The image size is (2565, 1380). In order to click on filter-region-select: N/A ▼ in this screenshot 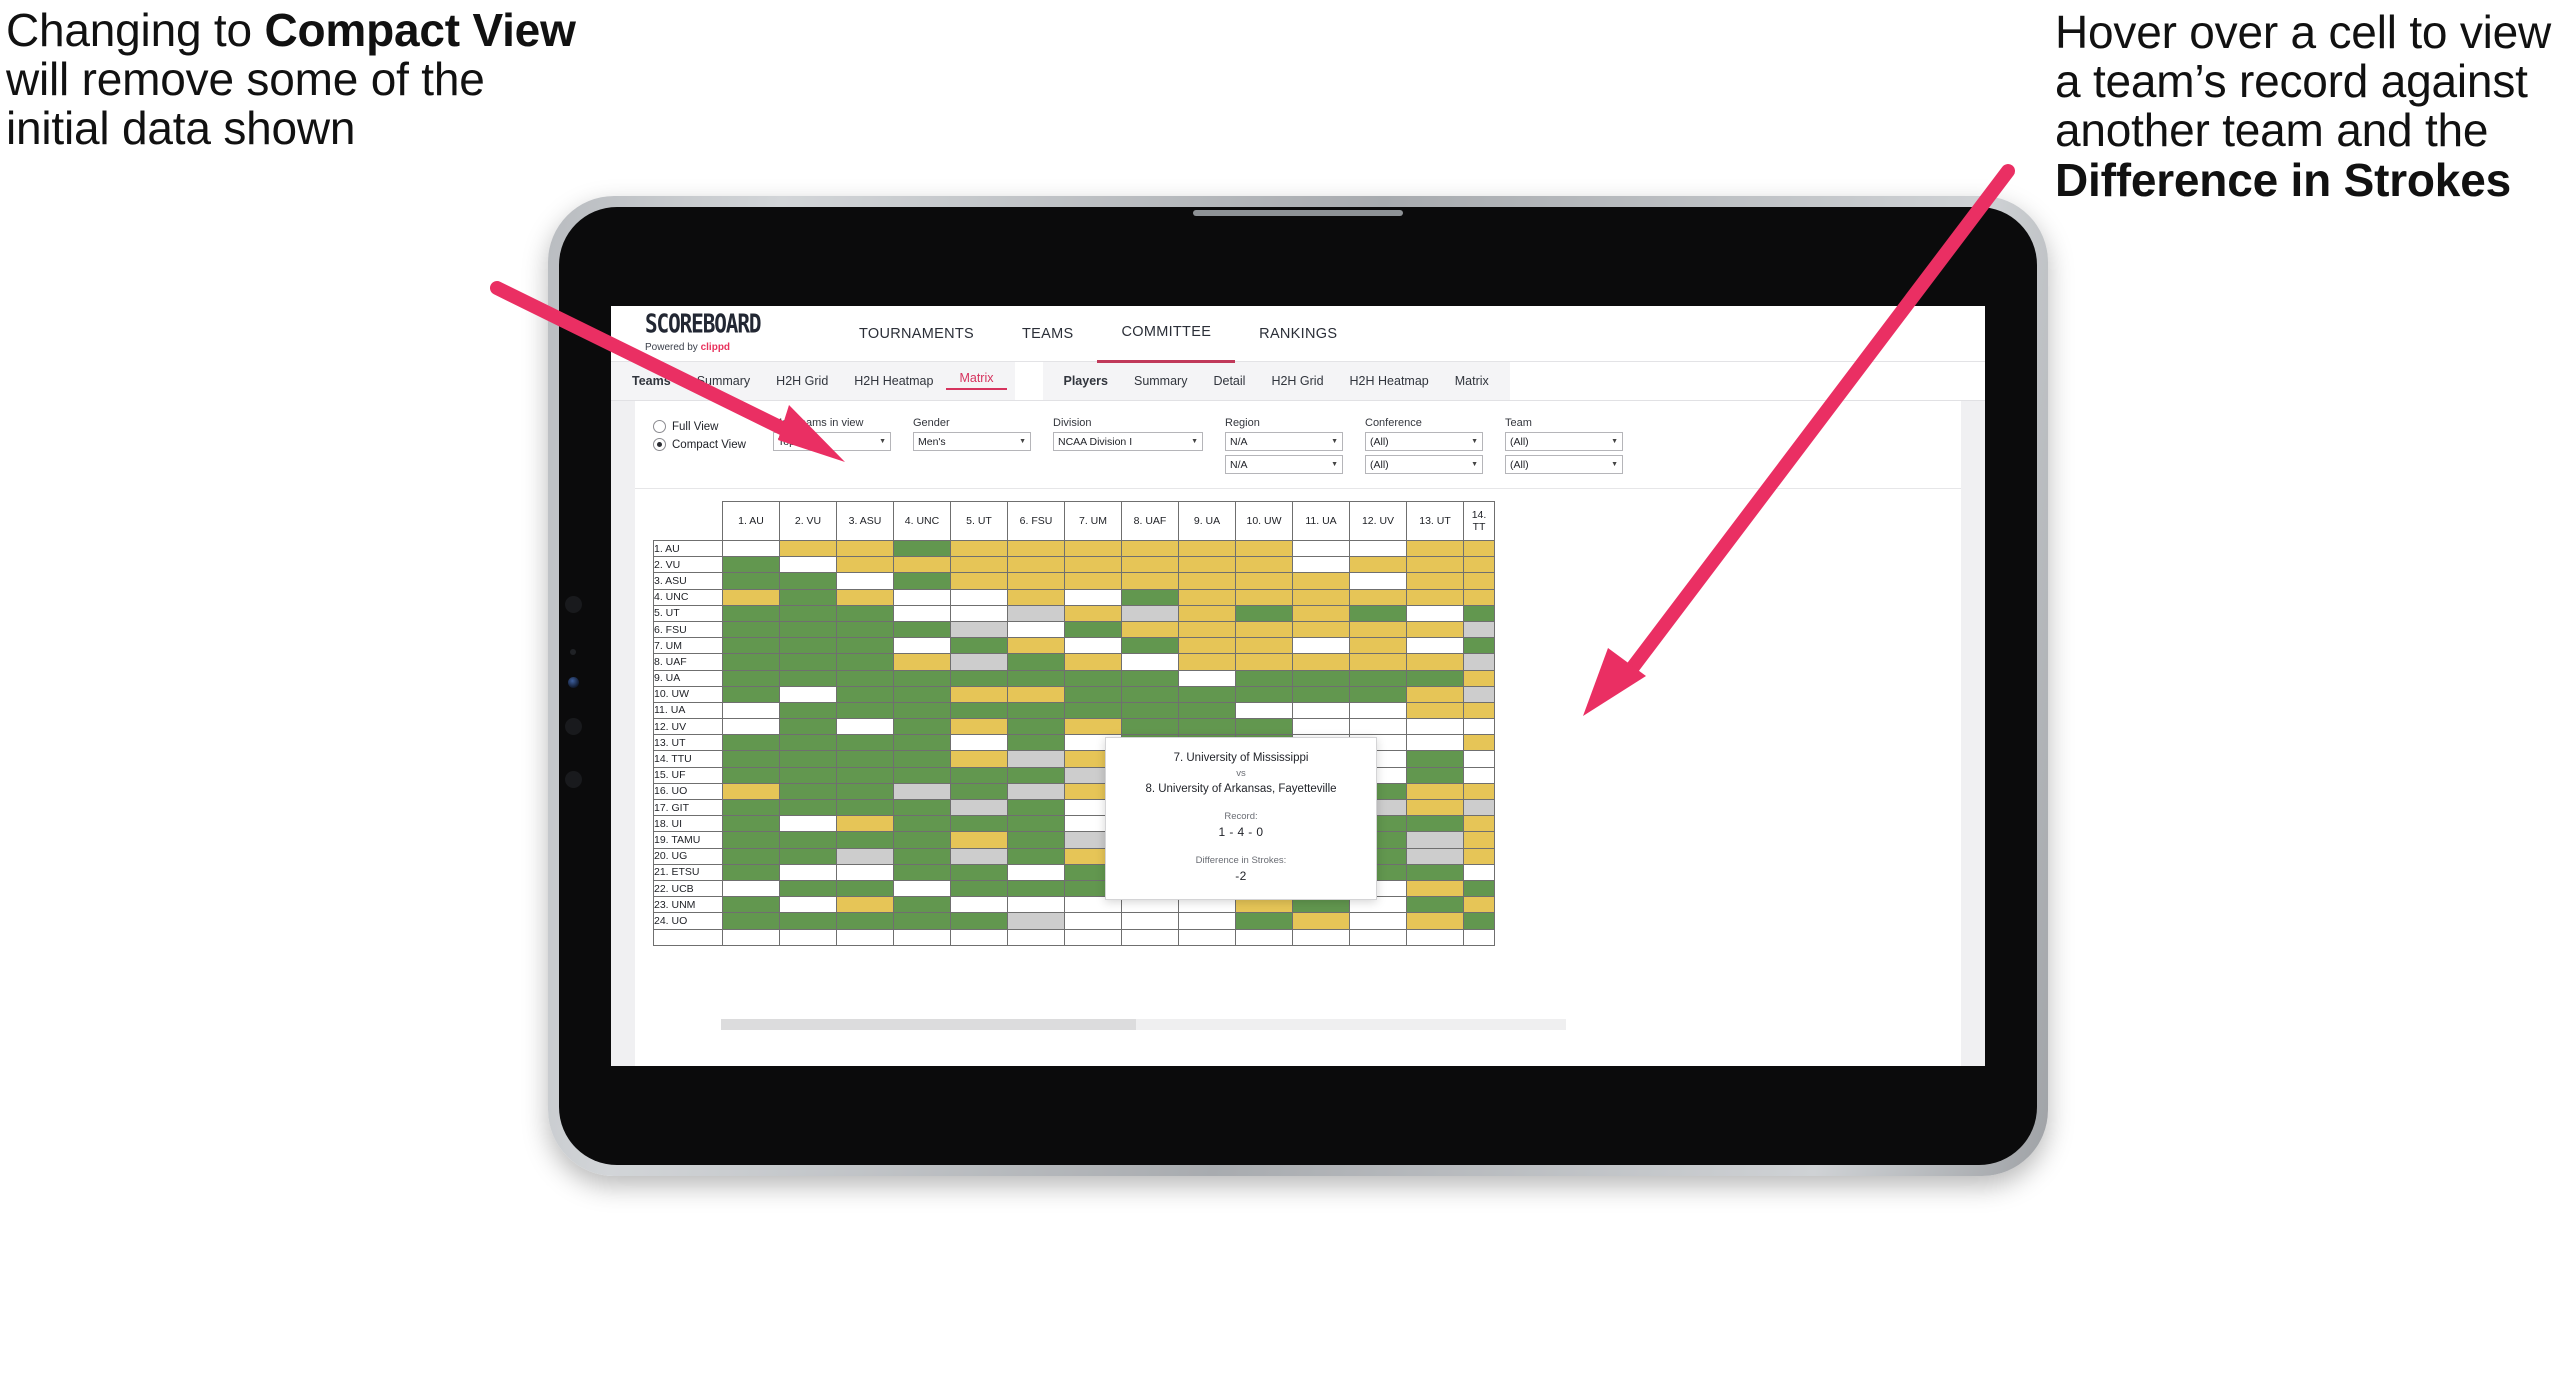, I will do `click(1284, 441)`.